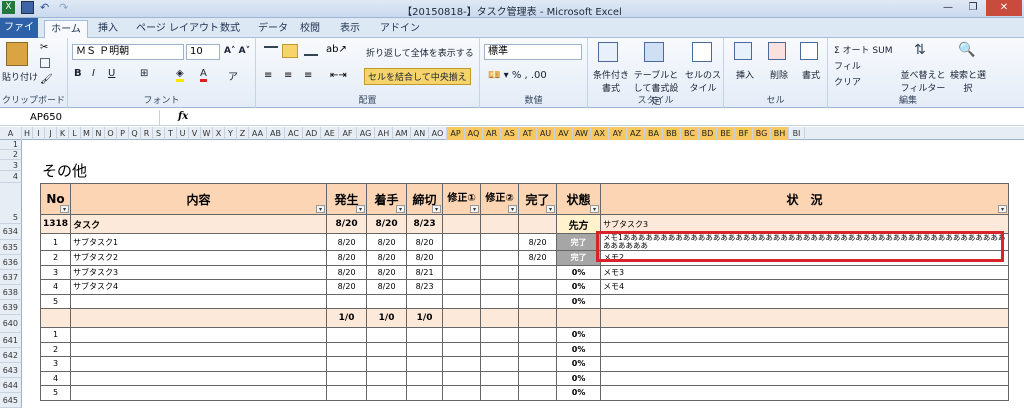 This screenshot has height=409, width=1024. Describe the element at coordinates (230, 29) in the screenshot. I see `tab-formulas: 数式` at that location.